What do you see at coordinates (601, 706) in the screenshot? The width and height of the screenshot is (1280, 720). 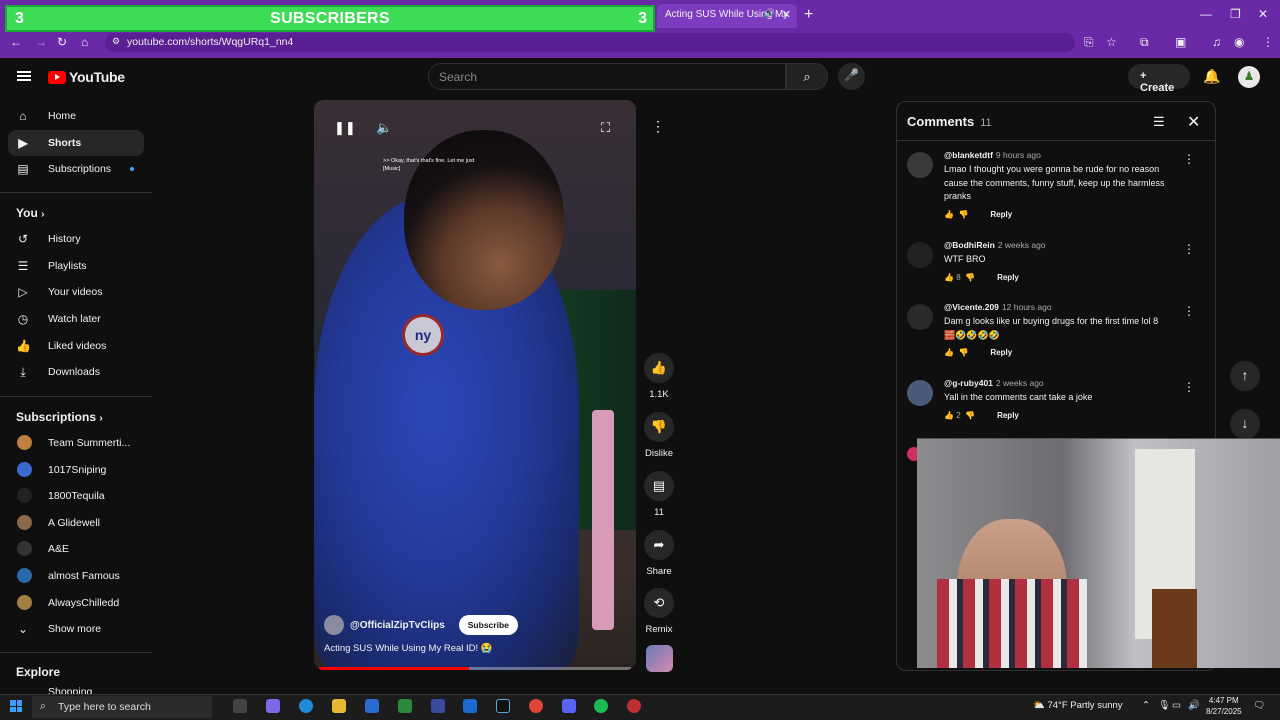 I see `spotify-icon` at bounding box center [601, 706].